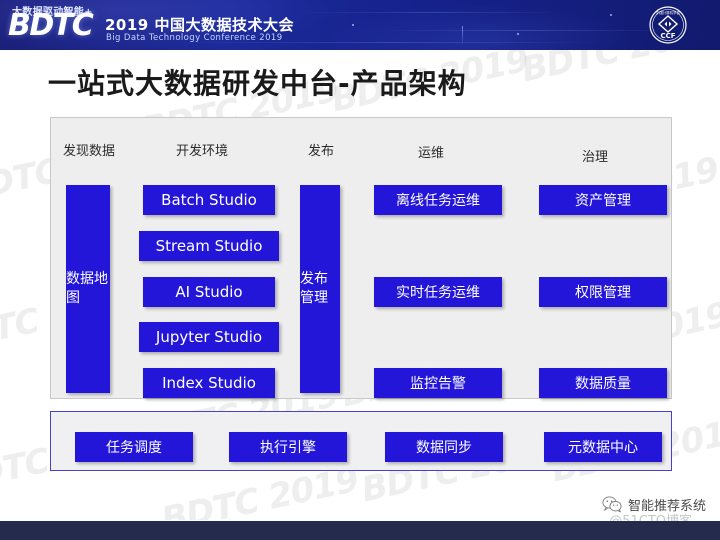  I want to click on block-data-sync: 数据同步, so click(444, 447).